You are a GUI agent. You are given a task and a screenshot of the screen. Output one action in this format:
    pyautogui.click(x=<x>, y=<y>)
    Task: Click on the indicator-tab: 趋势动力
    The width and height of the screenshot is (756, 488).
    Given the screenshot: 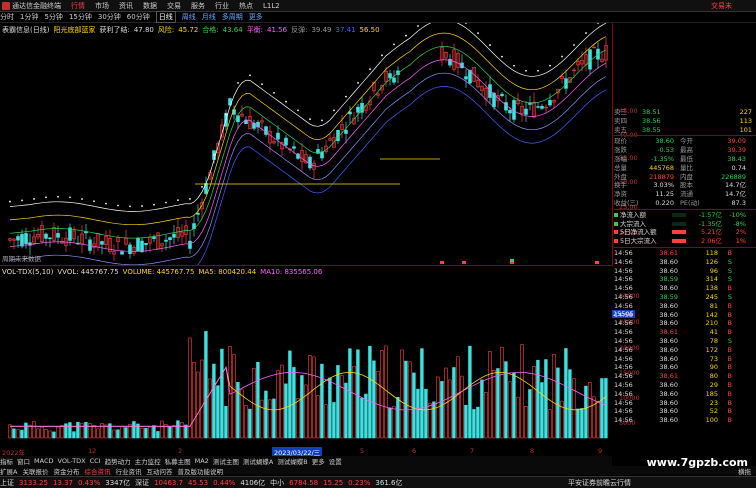 What is the action you would take?
    pyautogui.click(x=118, y=461)
    